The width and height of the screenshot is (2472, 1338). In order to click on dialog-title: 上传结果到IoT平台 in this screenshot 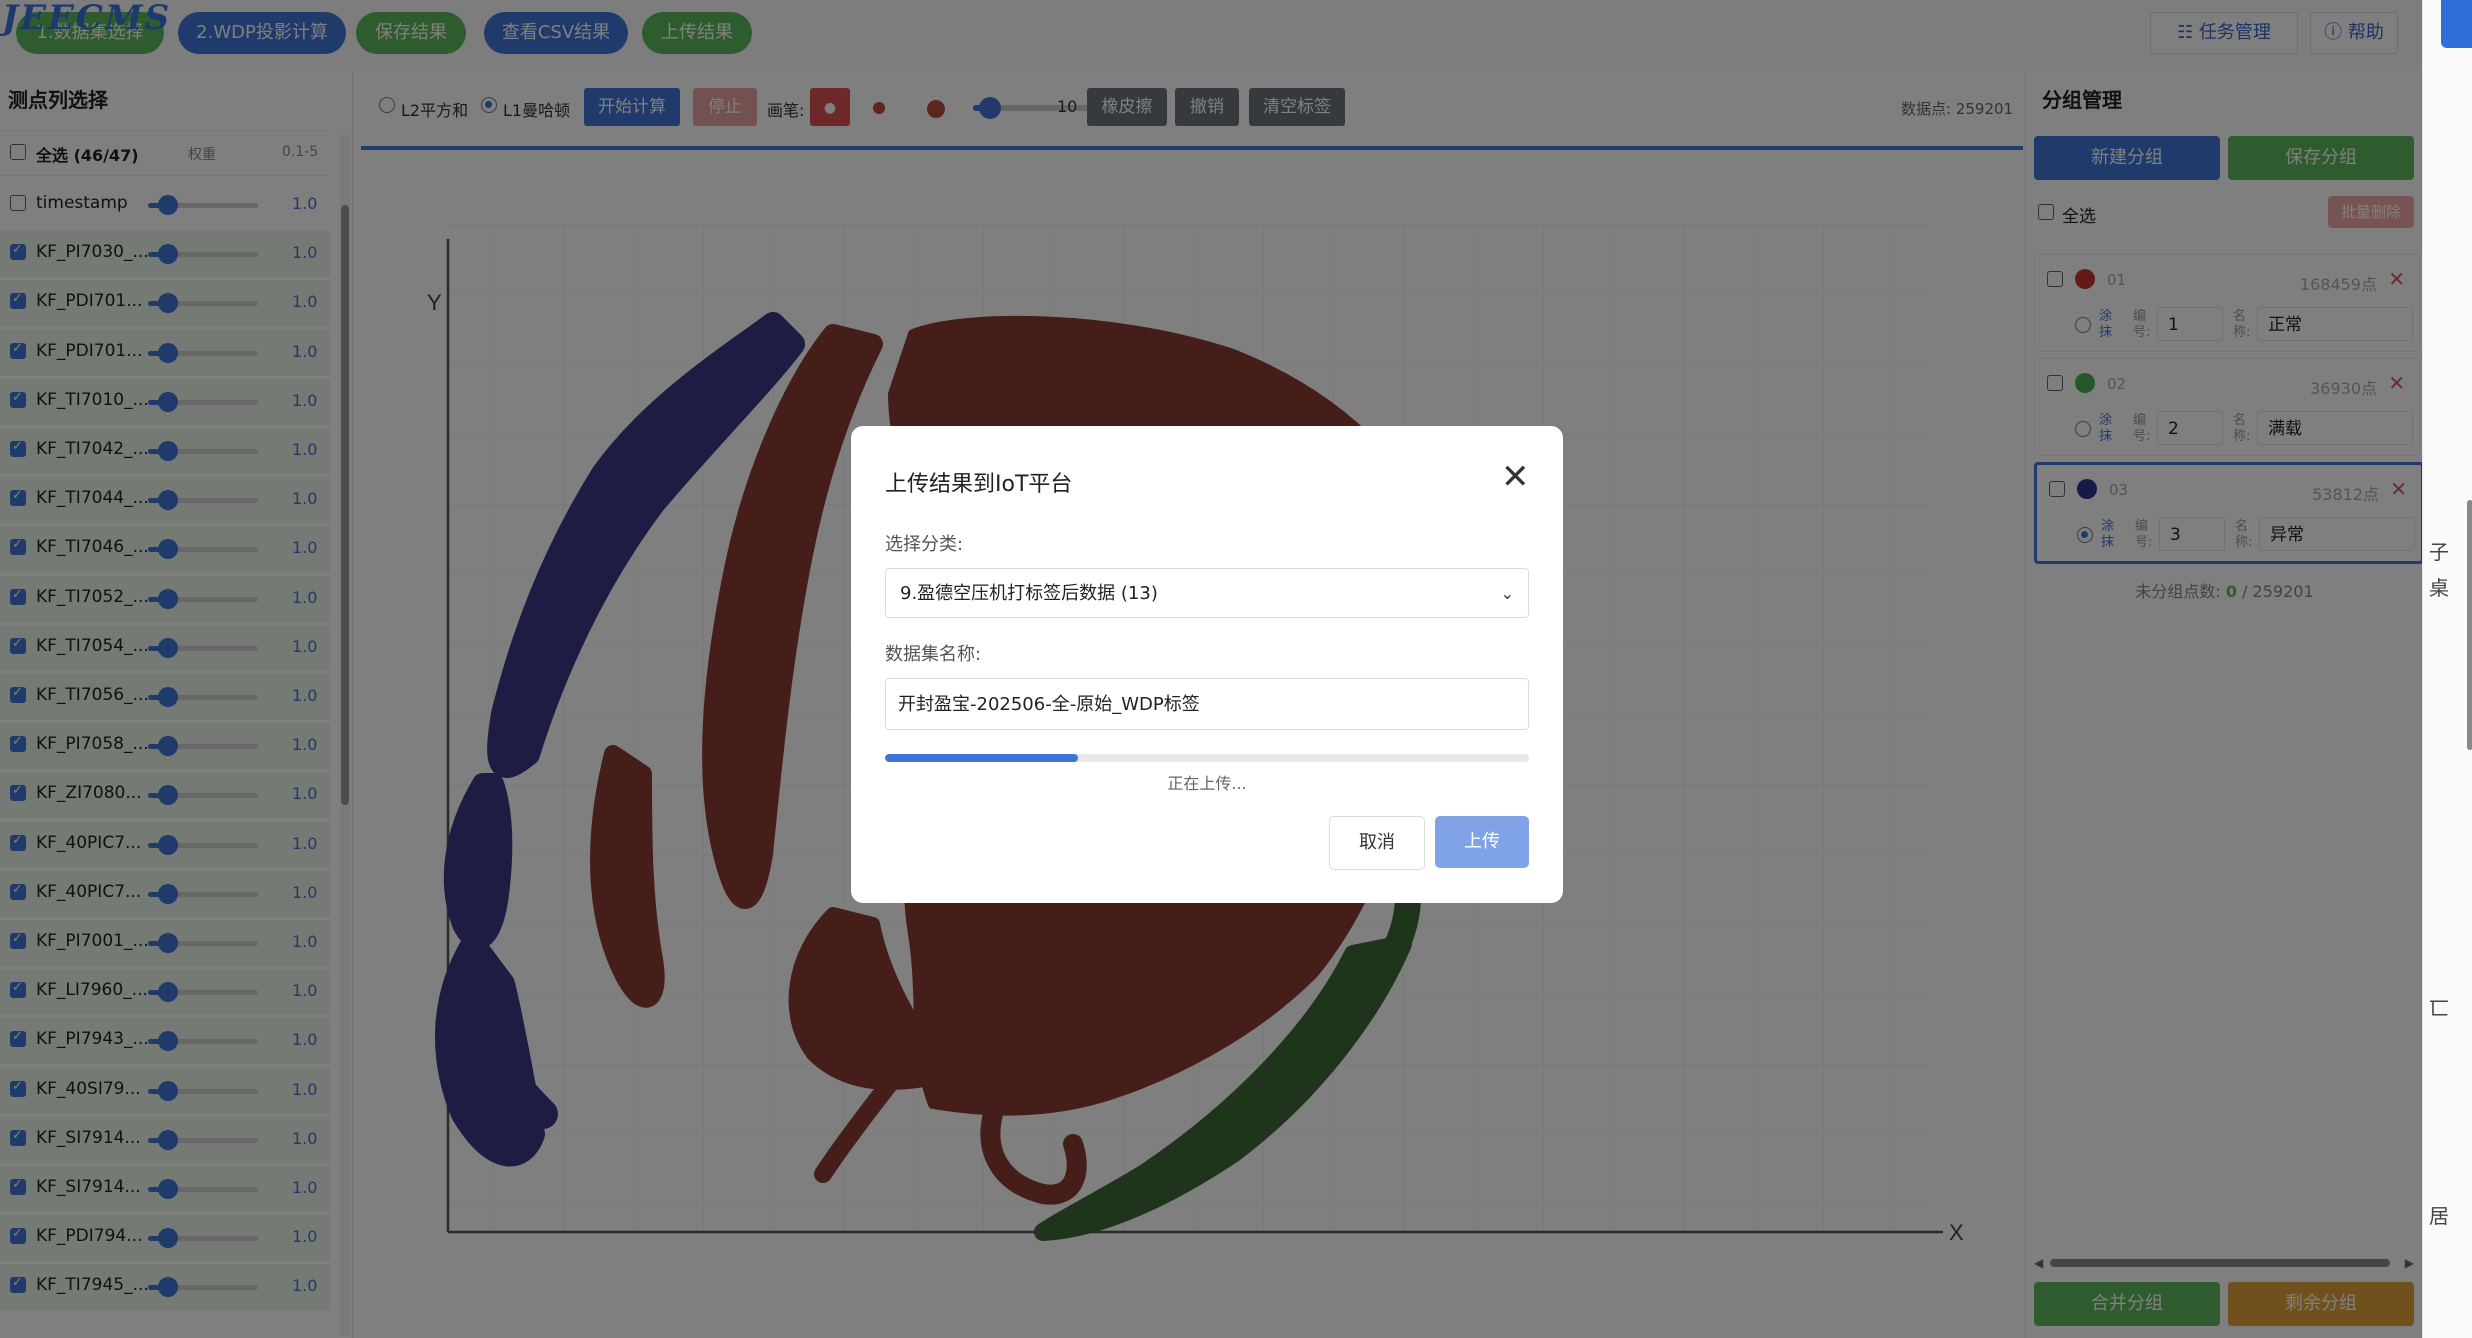, I will do `click(979, 484)`.